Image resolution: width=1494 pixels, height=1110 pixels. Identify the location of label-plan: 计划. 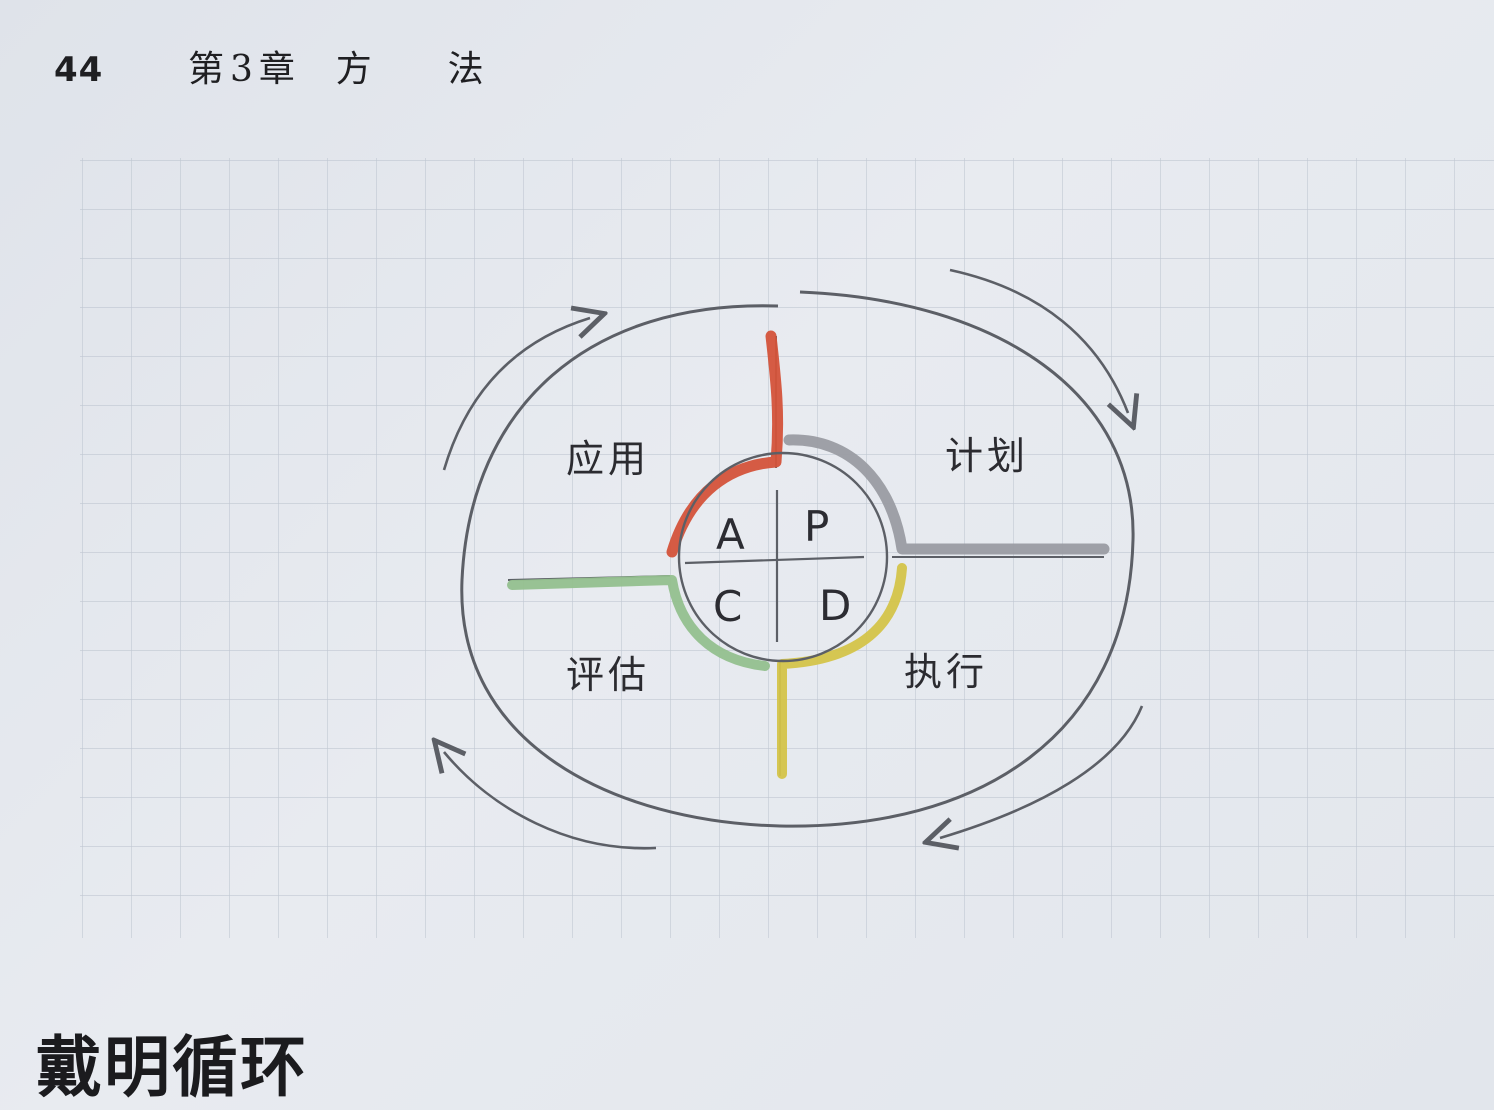
(987, 456).